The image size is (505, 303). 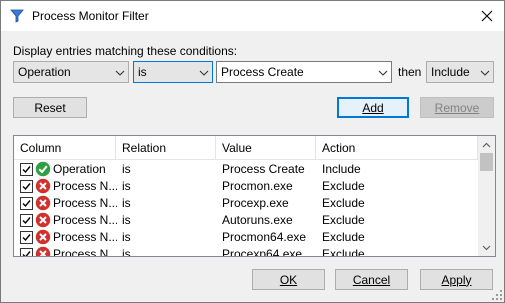 What do you see at coordinates (166, 148) in the screenshot?
I see `column-header-relation: Relation` at bounding box center [166, 148].